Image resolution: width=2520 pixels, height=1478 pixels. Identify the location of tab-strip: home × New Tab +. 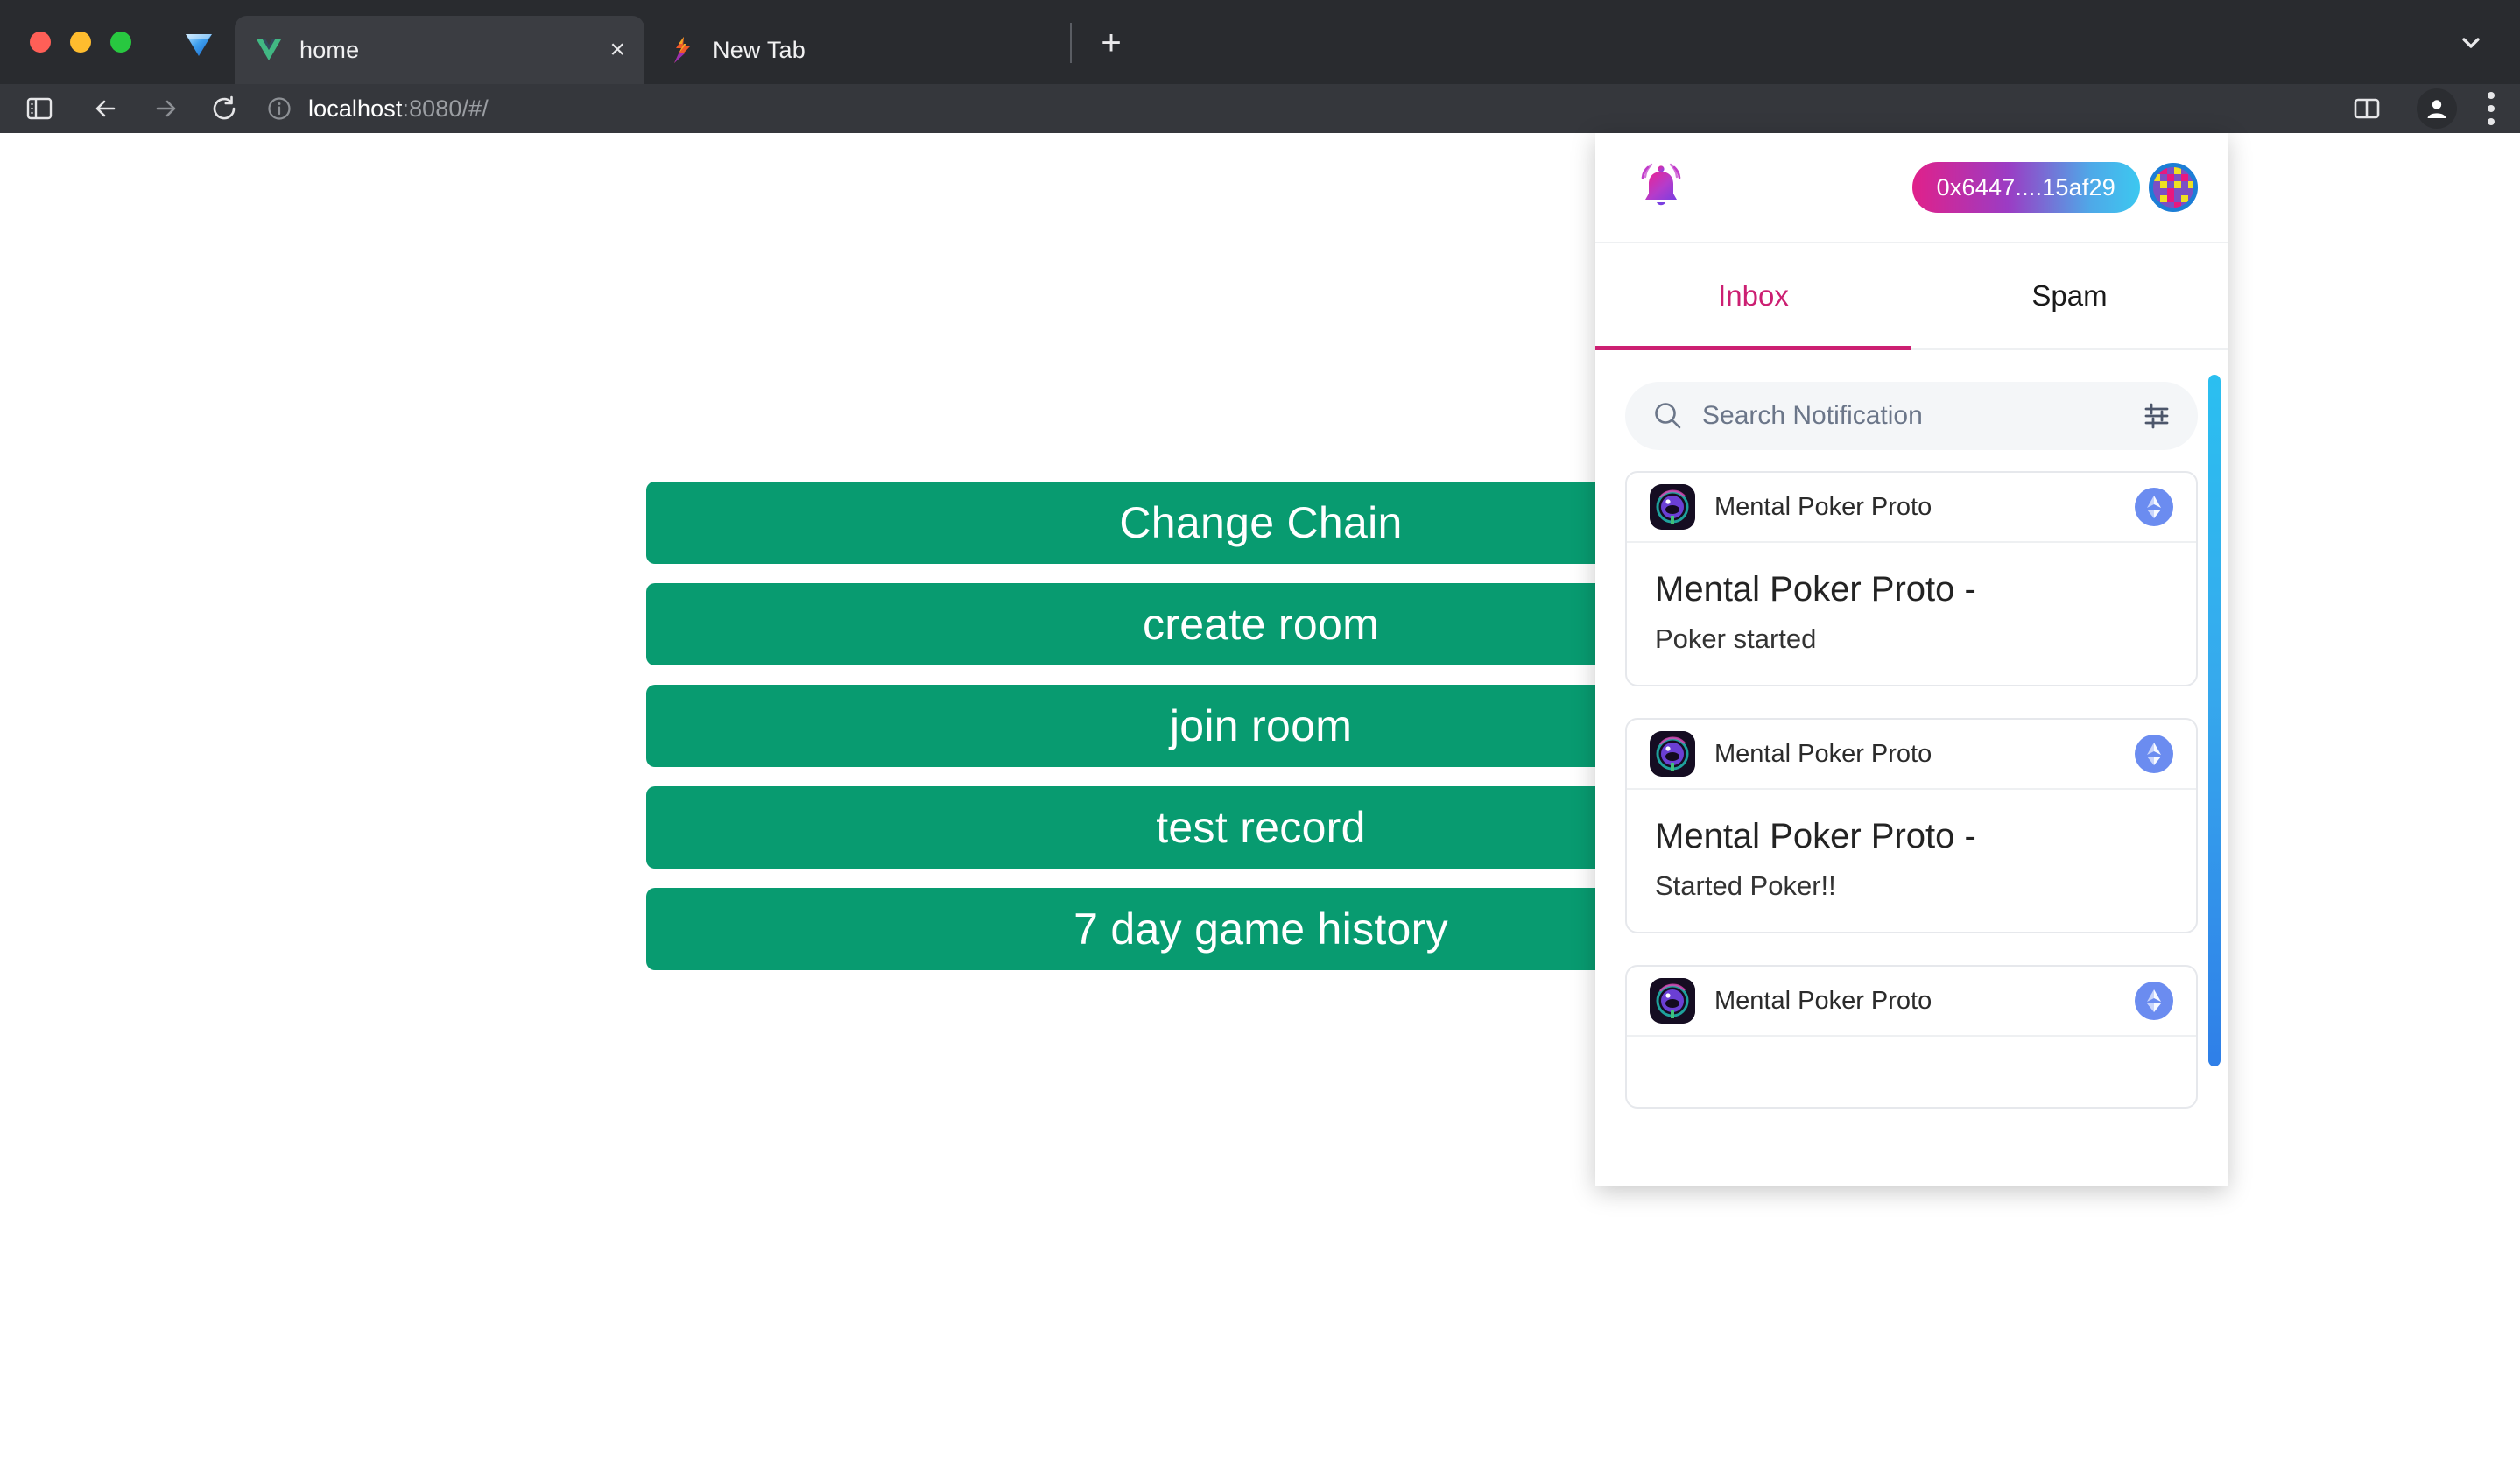
(1260, 42).